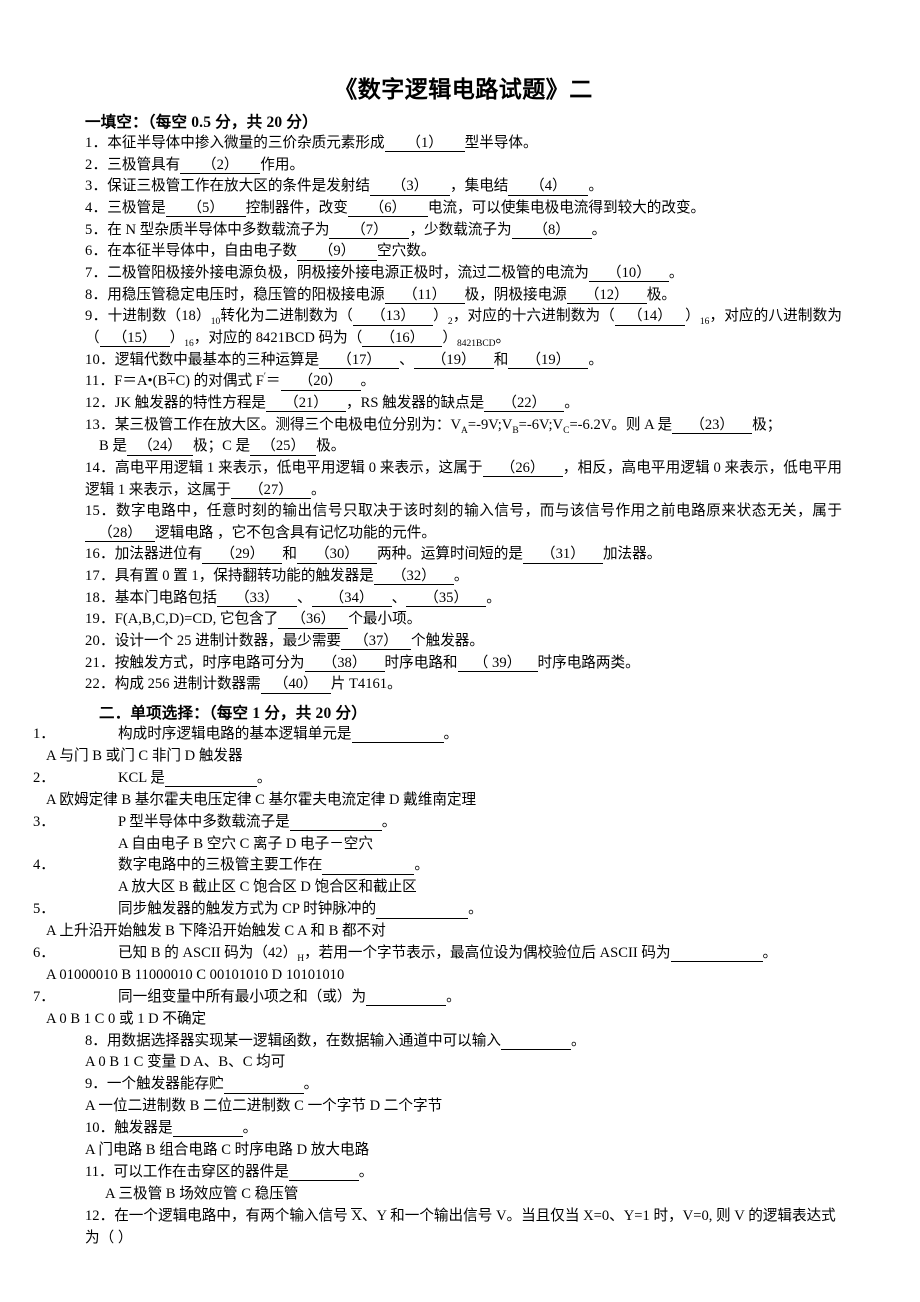 This screenshot has width=920, height=1302. I want to click on option-row: A 0 B 1 C 变量 D A、B、C 均可, so click(437, 1063).